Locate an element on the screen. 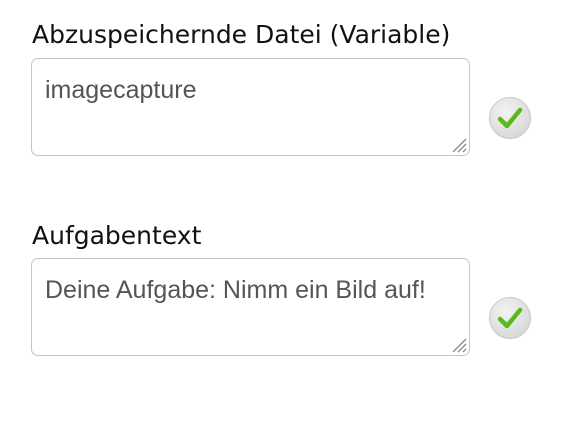 The width and height of the screenshot is (584, 422). task-text-label: Aufgabentext is located at coordinates (117, 235).